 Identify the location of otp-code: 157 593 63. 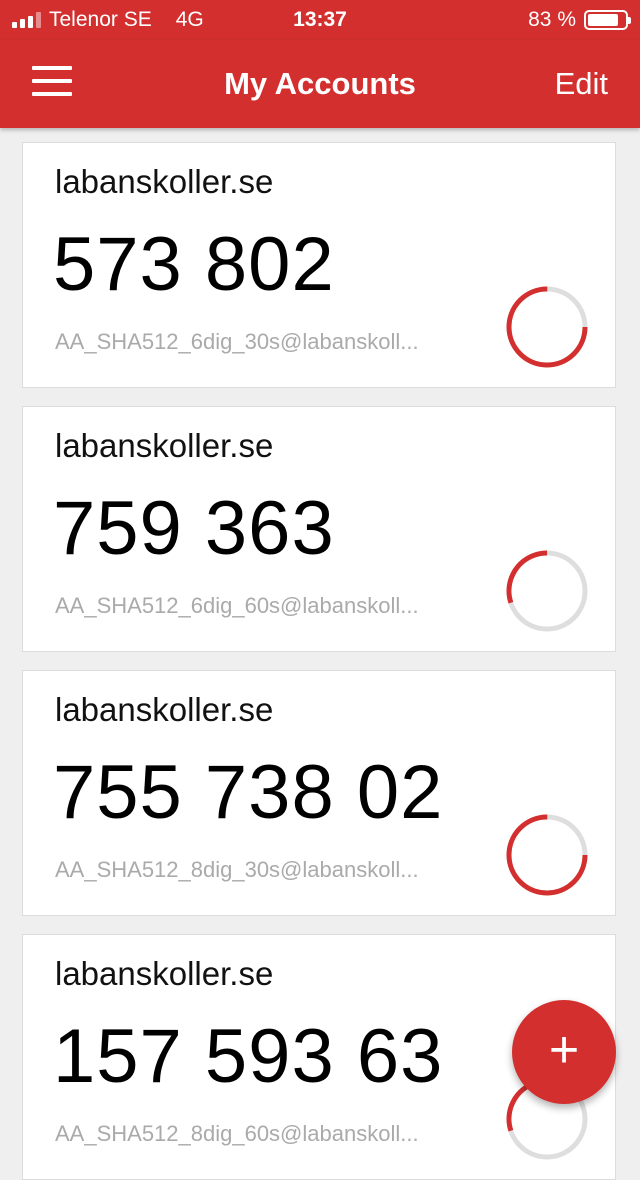
(248, 1056).